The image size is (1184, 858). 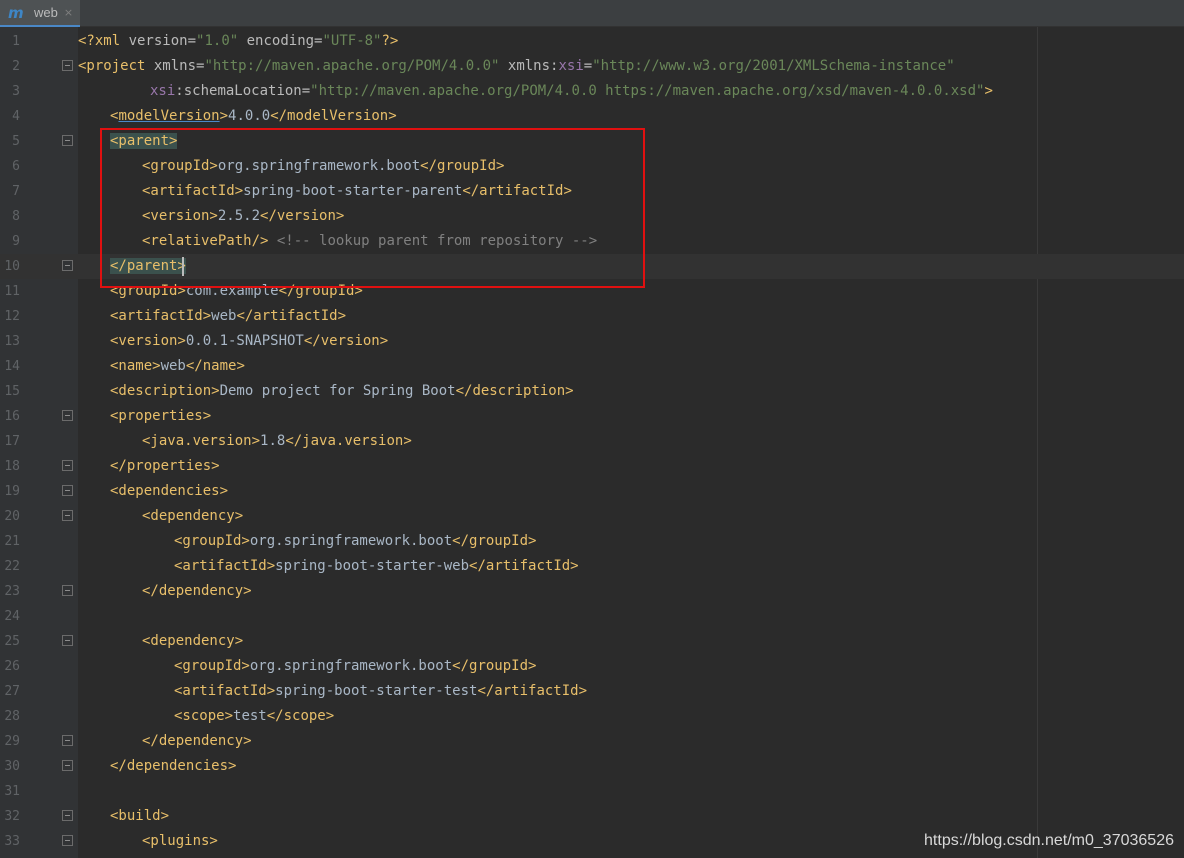 What do you see at coordinates (250, 716) in the screenshot?
I see `code-token: test` at bounding box center [250, 716].